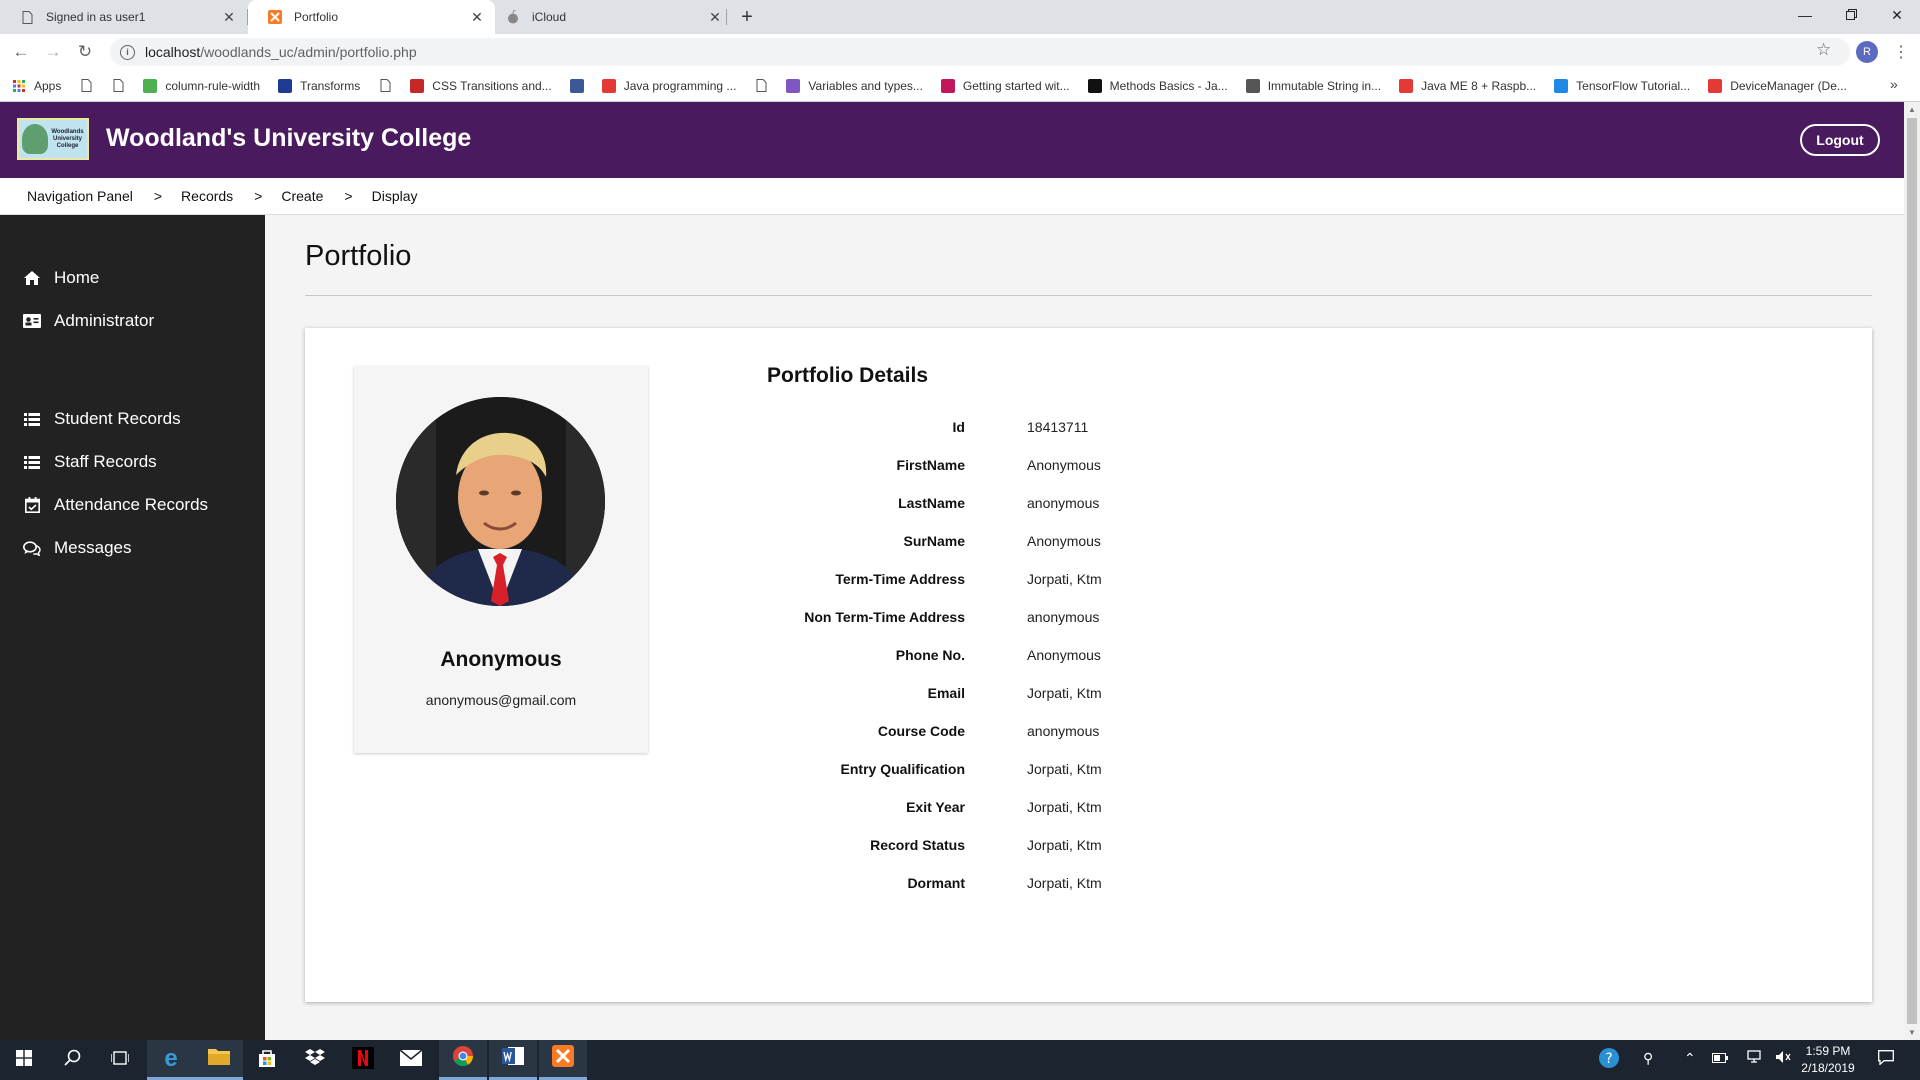 The width and height of the screenshot is (1920, 1080). What do you see at coordinates (1901, 52) in the screenshot?
I see `menu-kebab-icon: ⋮` at bounding box center [1901, 52].